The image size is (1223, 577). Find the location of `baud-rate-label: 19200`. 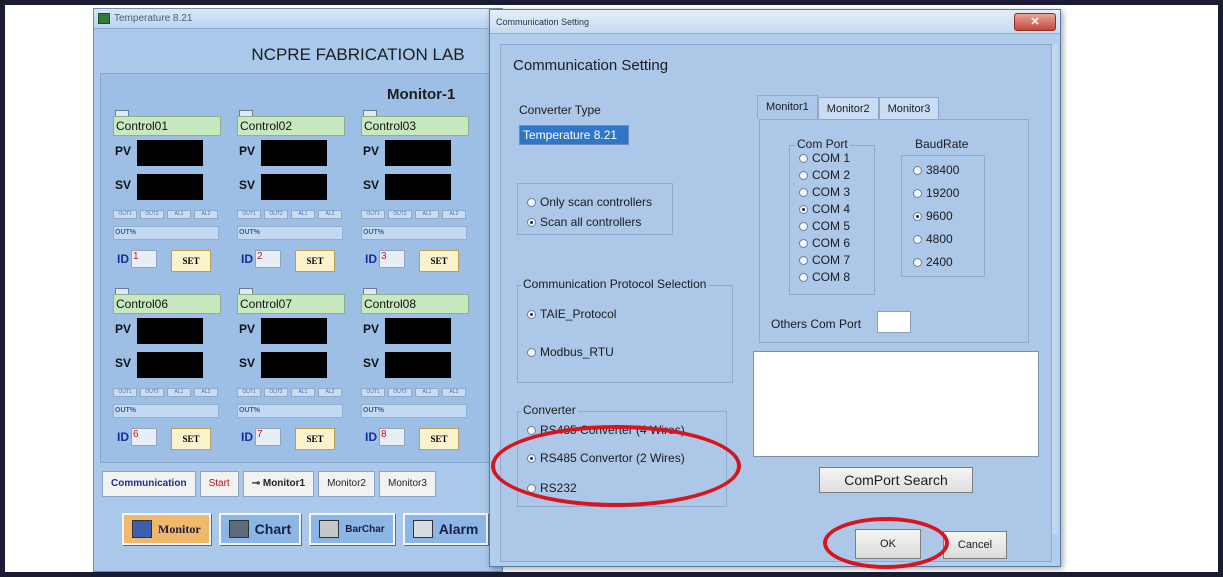

baud-rate-label: 19200 is located at coordinates (943, 193).